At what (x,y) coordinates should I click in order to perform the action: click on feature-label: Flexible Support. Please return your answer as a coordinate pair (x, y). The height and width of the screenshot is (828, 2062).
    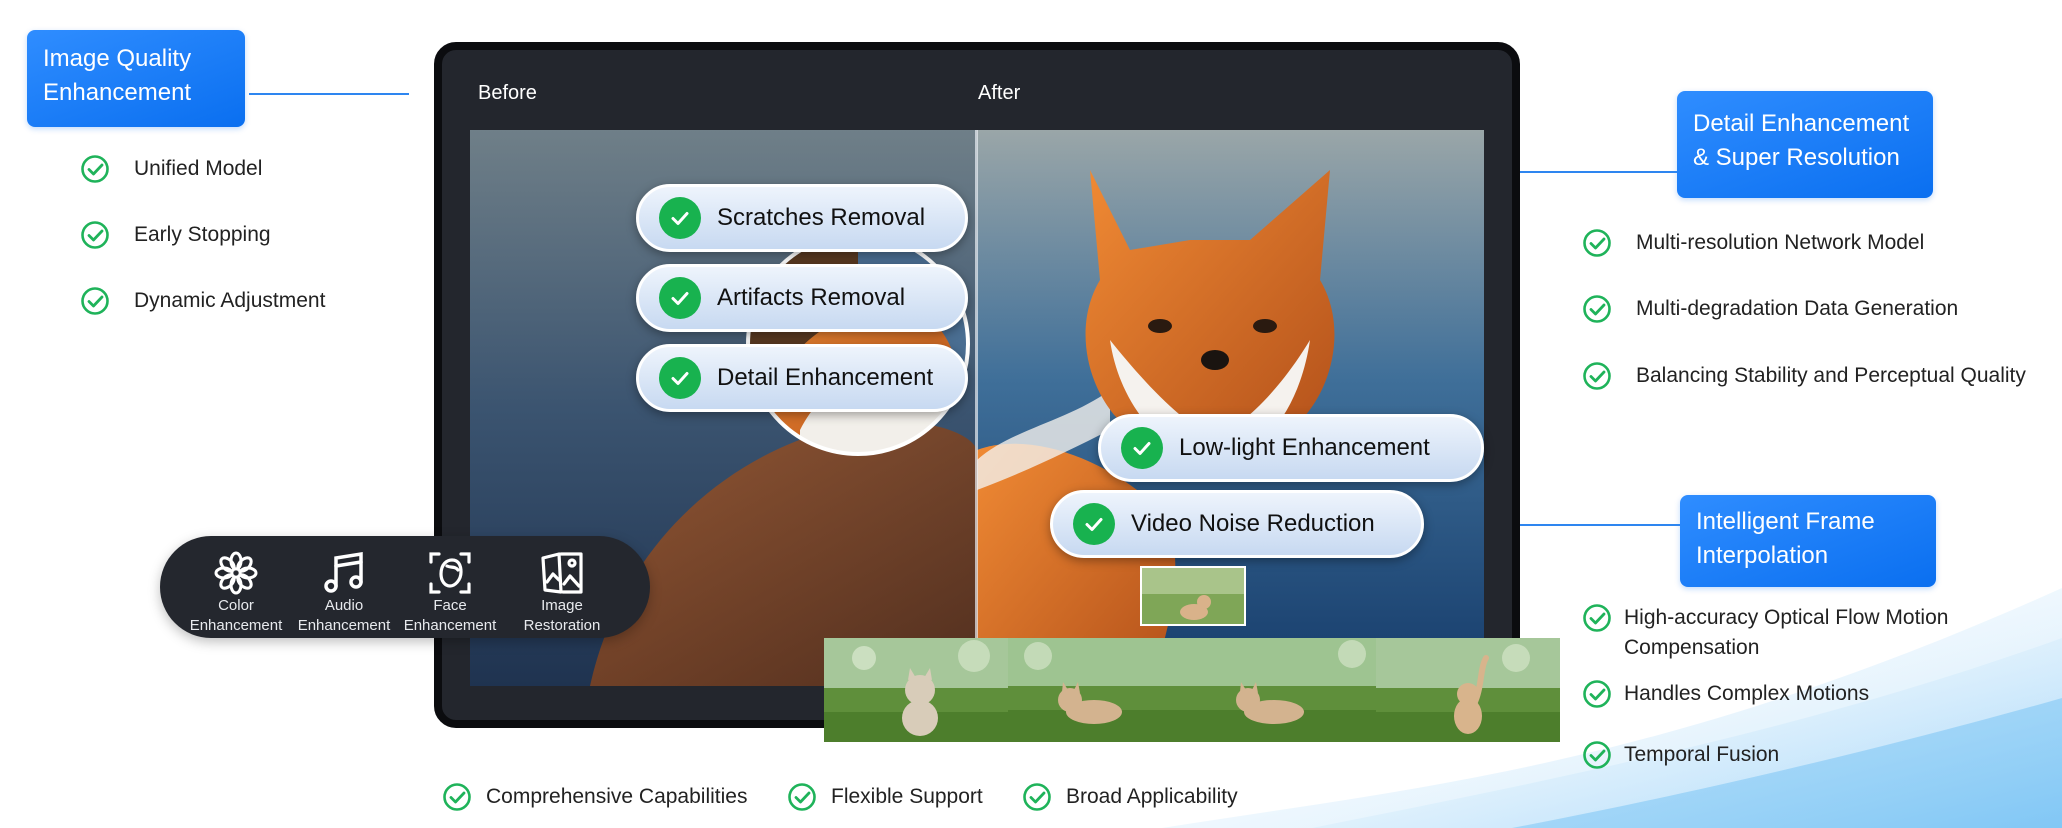
    Looking at the image, I should click on (907, 796).